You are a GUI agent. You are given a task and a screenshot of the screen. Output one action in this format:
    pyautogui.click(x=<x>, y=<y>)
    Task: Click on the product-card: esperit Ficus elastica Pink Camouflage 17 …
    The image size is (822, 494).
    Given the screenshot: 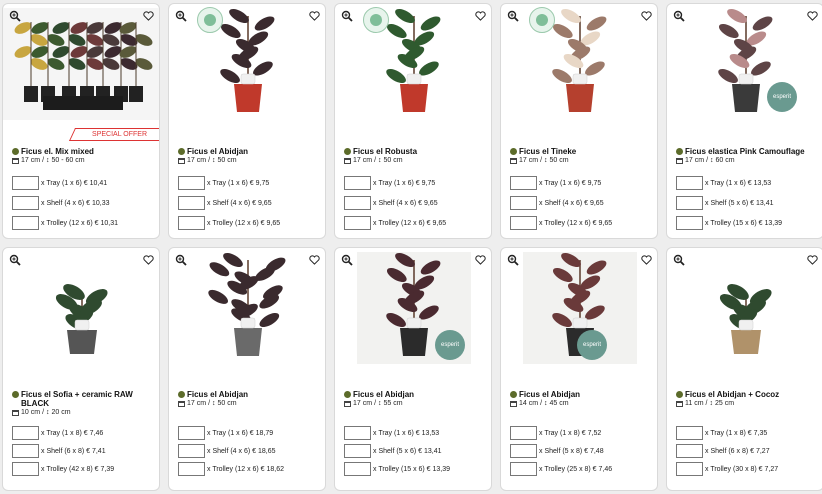 What is the action you would take?
    pyautogui.click(x=744, y=121)
    